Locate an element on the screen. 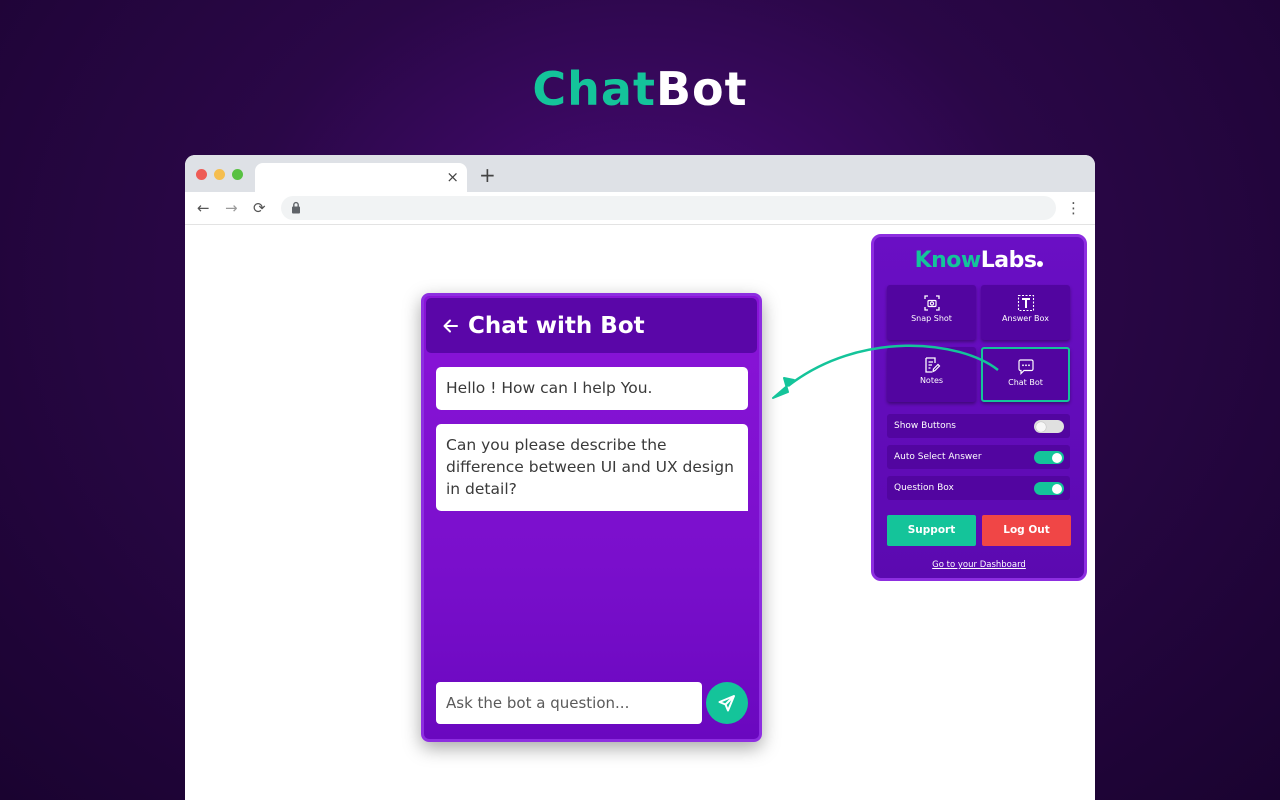  show-buttons-row: Show Buttons is located at coordinates (978, 426).